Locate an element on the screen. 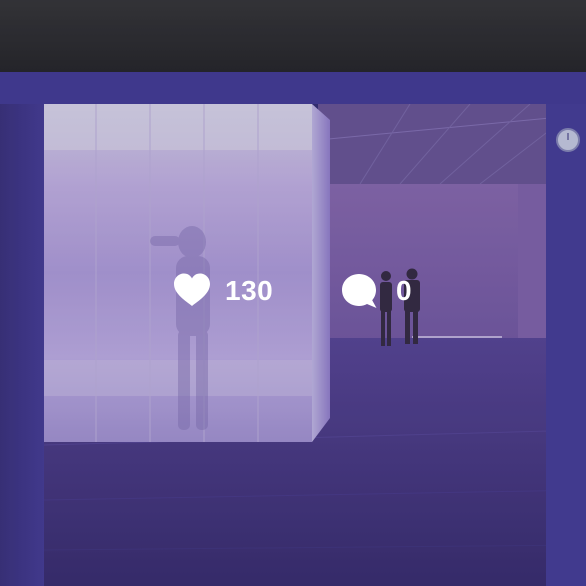  likes-count: 130 is located at coordinates (249, 290).